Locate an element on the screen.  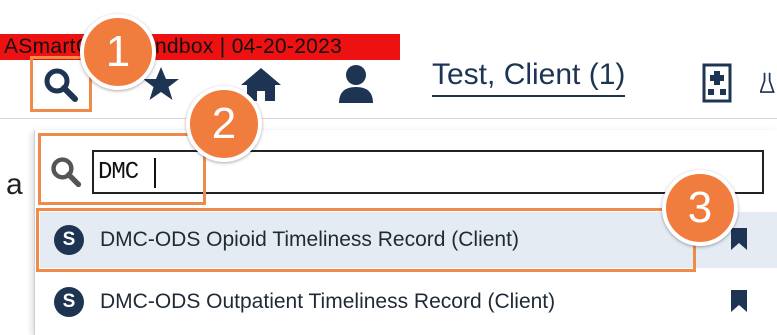
page-title-partial: a is located at coordinates (14, 184).